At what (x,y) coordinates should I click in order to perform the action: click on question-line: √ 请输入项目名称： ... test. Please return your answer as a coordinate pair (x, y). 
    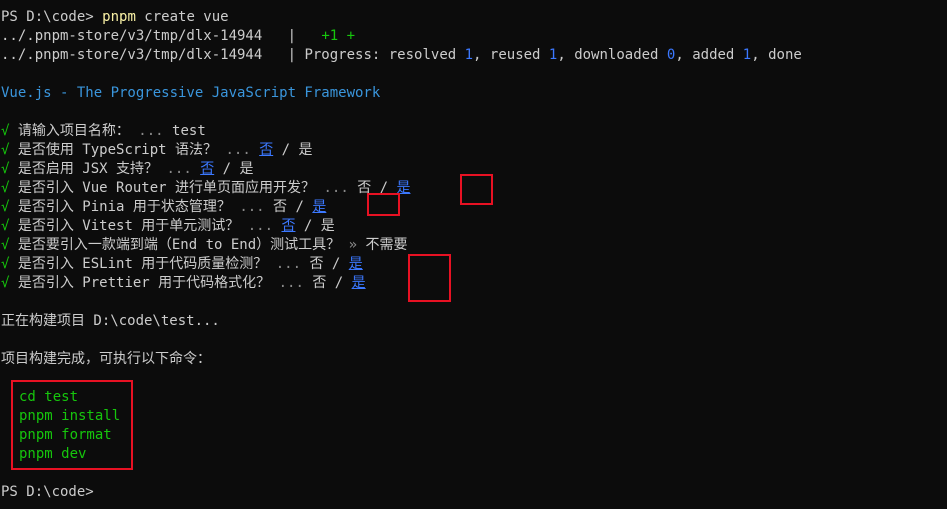
    Looking at the image, I should click on (103, 131).